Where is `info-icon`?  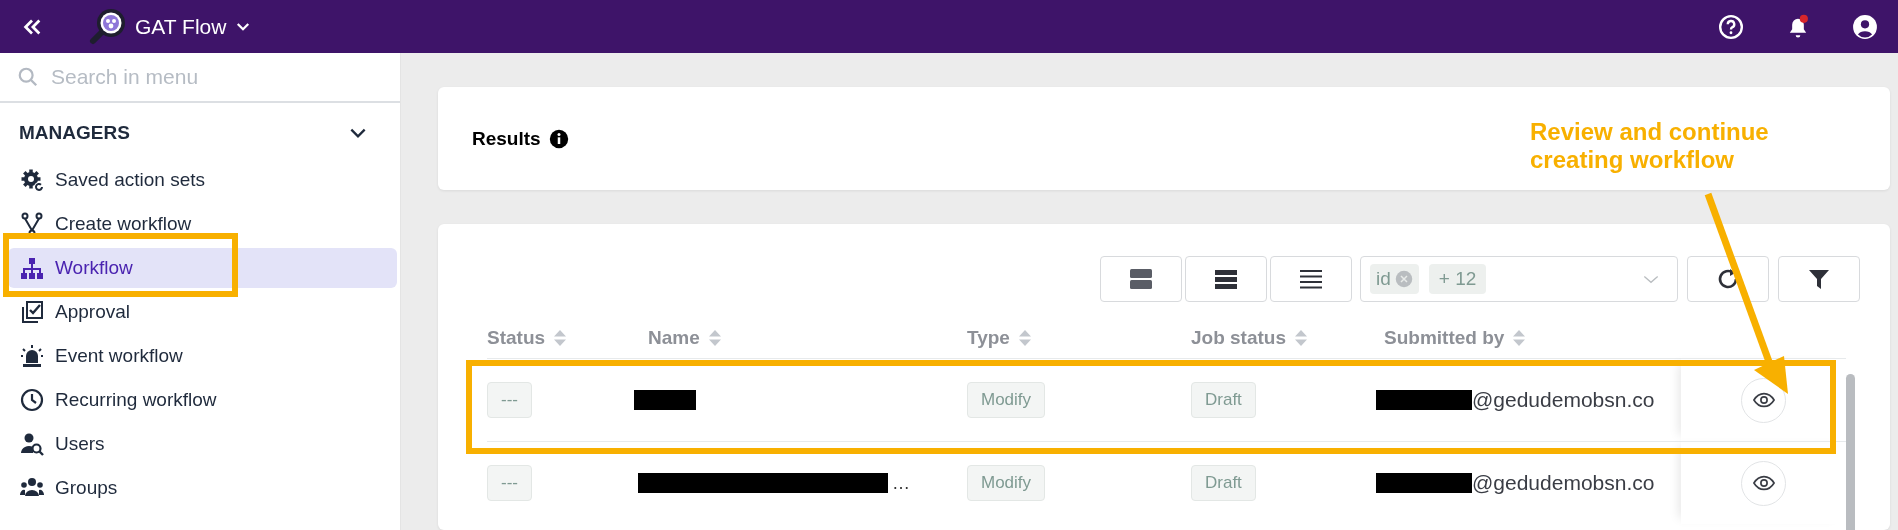 info-icon is located at coordinates (558, 138).